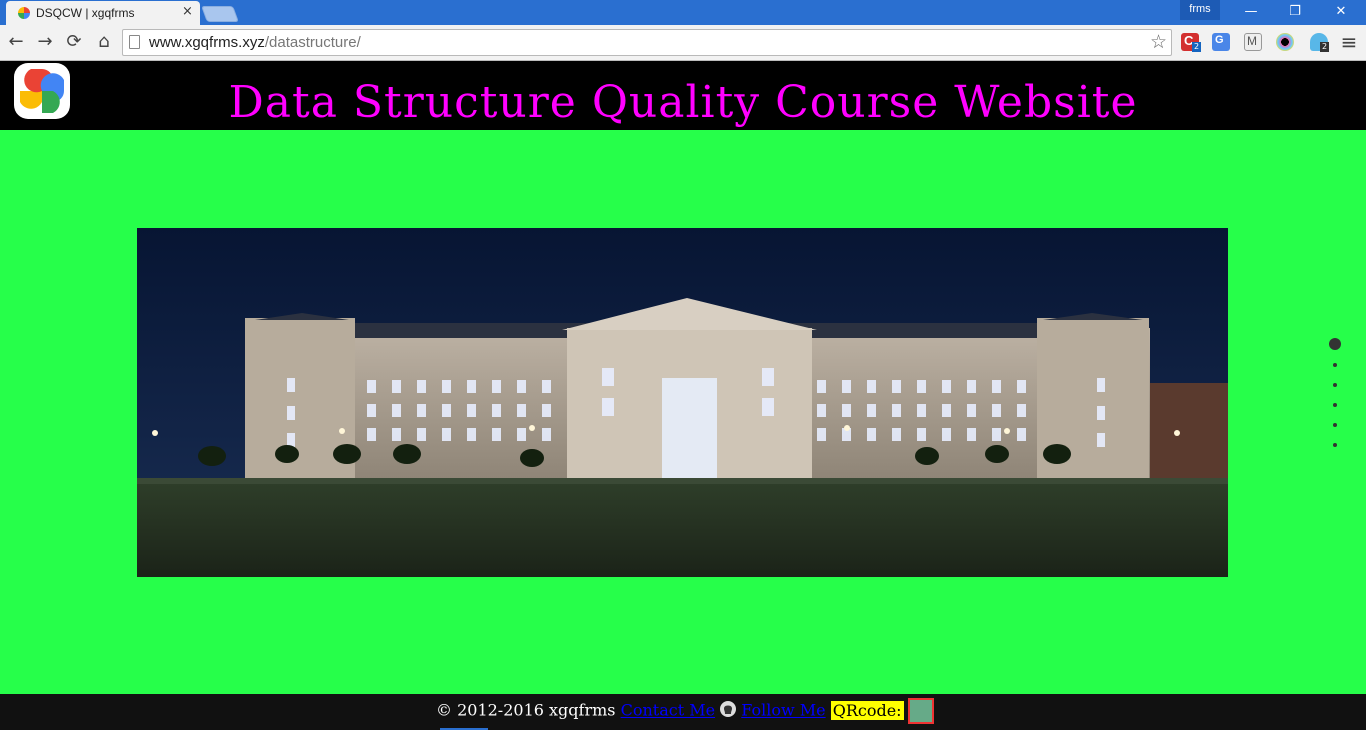 The height and width of the screenshot is (730, 1366). I want to click on qrcode-label: QRcode:, so click(867, 710).